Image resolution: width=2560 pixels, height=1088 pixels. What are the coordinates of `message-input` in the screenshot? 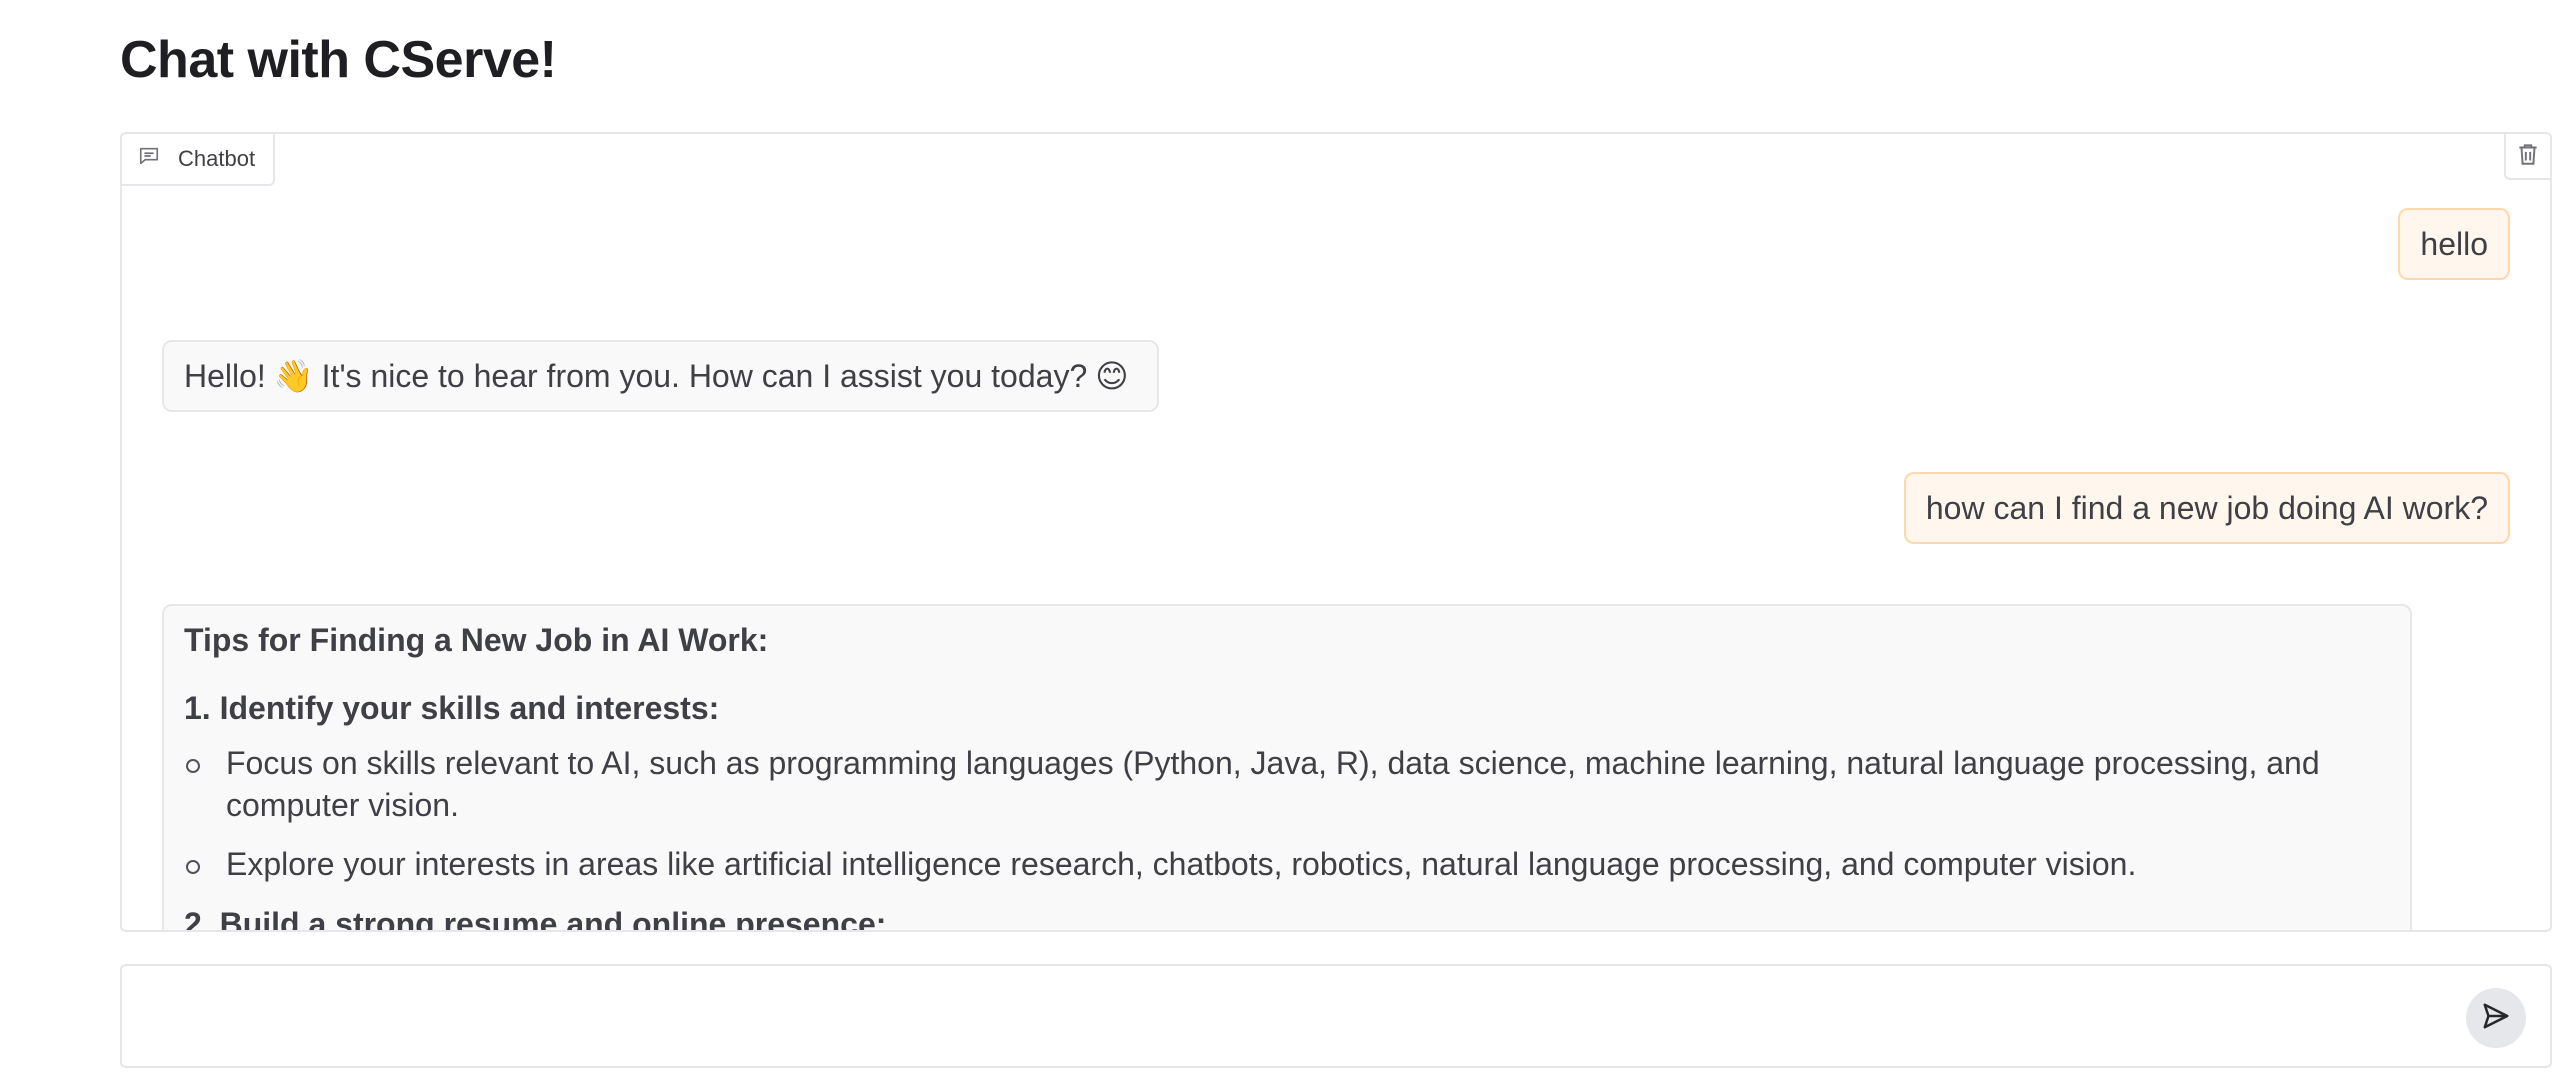 It's located at (1336, 1016).